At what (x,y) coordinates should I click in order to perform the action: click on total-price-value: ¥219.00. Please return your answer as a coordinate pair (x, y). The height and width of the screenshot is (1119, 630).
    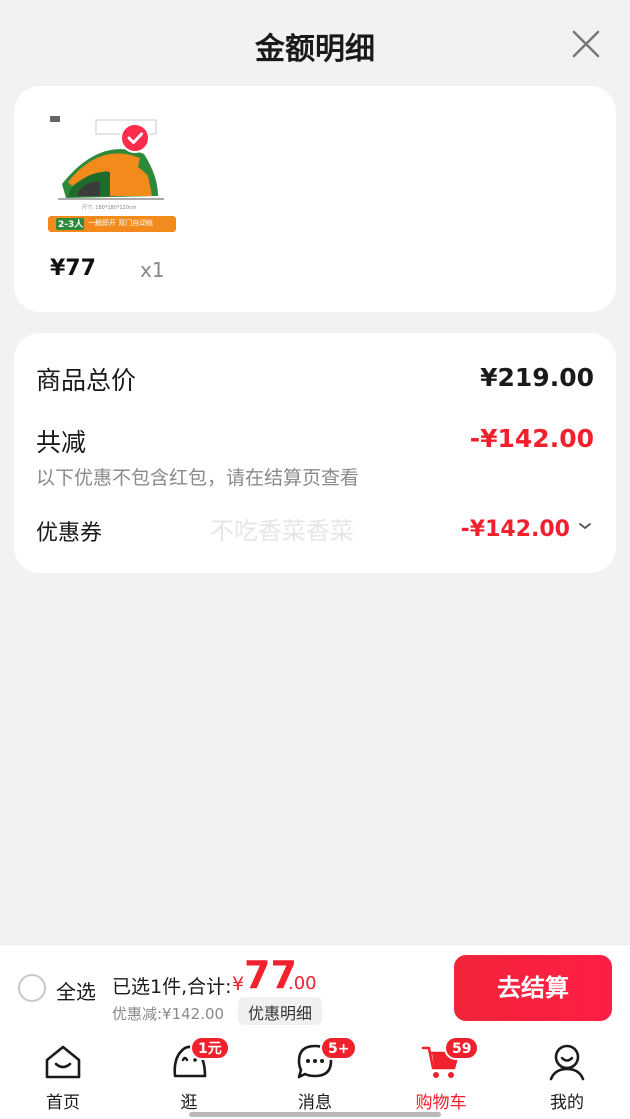
    Looking at the image, I should click on (537, 377).